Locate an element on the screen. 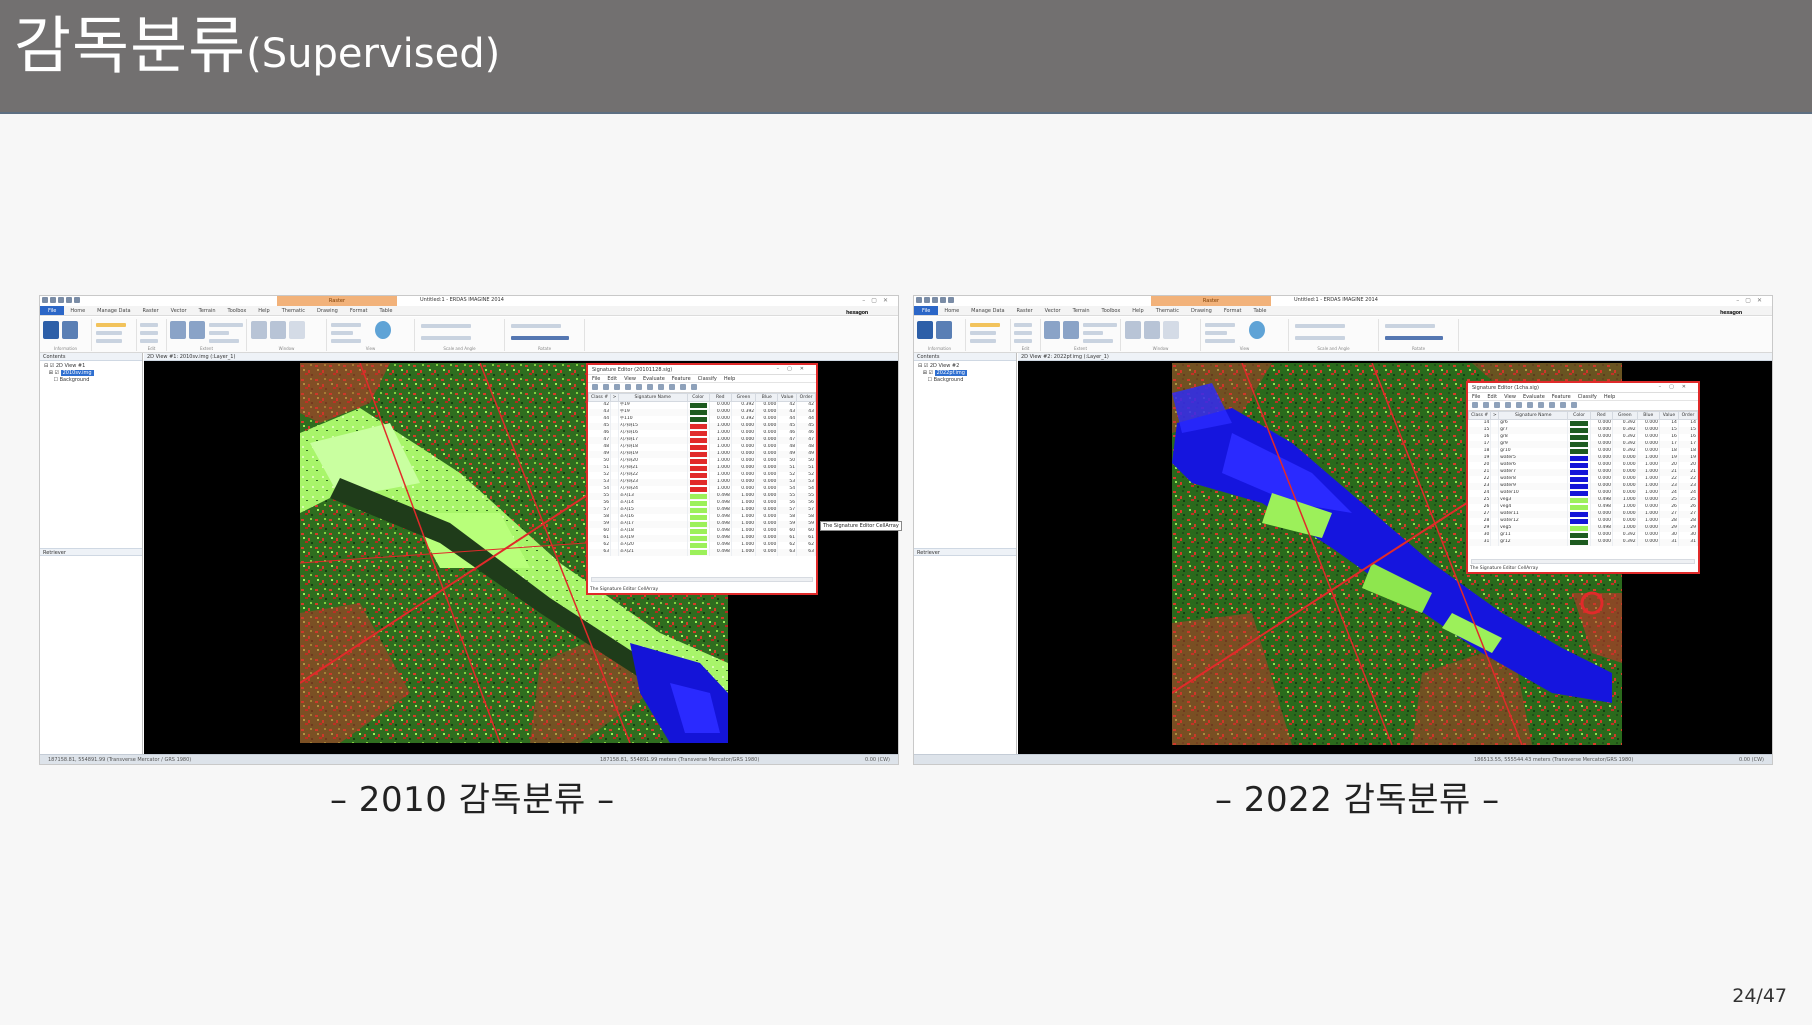  pan-button is located at coordinates (219, 333).